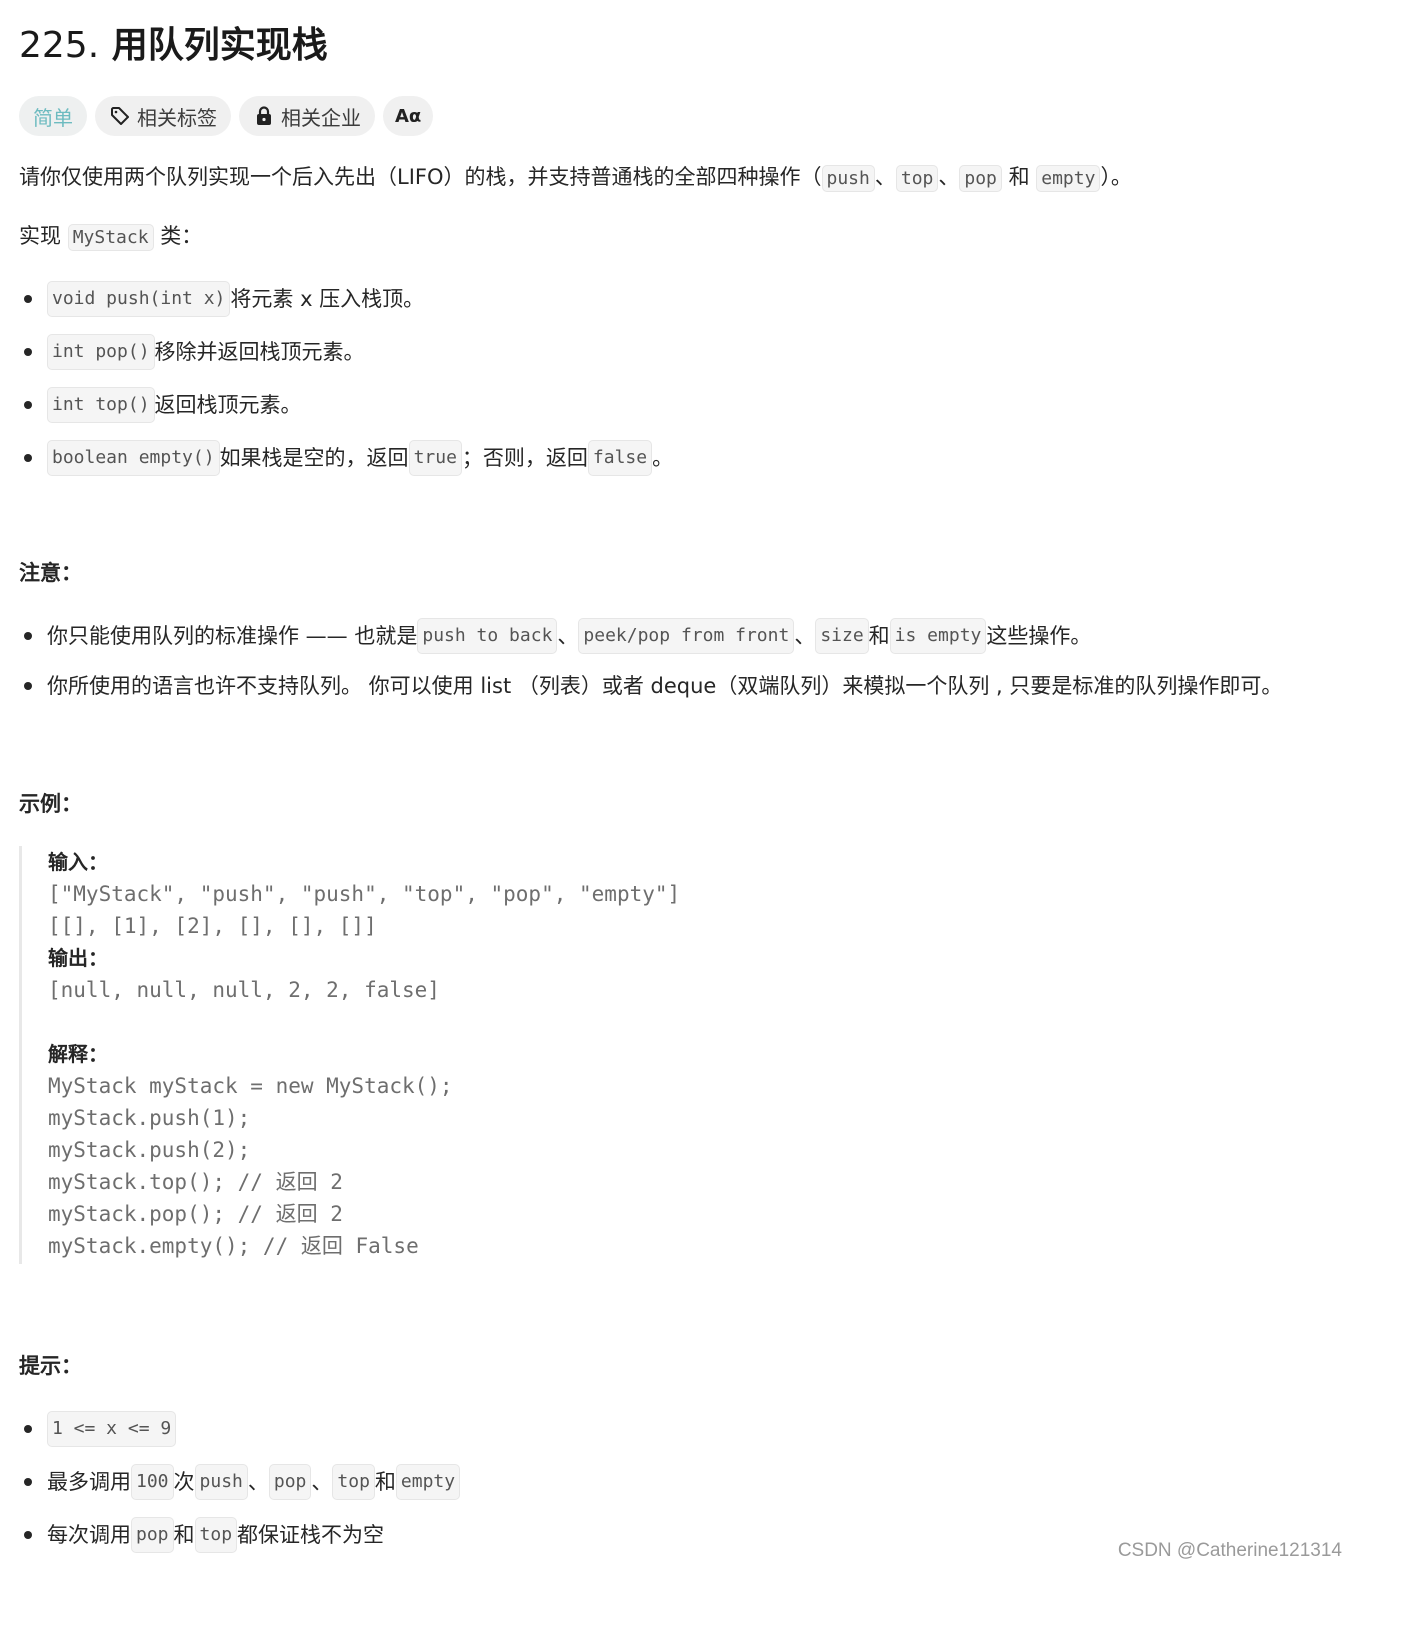 The width and height of the screenshot is (1408, 1627). What do you see at coordinates (43, 236) in the screenshot?
I see `implement-prefix: 实现` at bounding box center [43, 236].